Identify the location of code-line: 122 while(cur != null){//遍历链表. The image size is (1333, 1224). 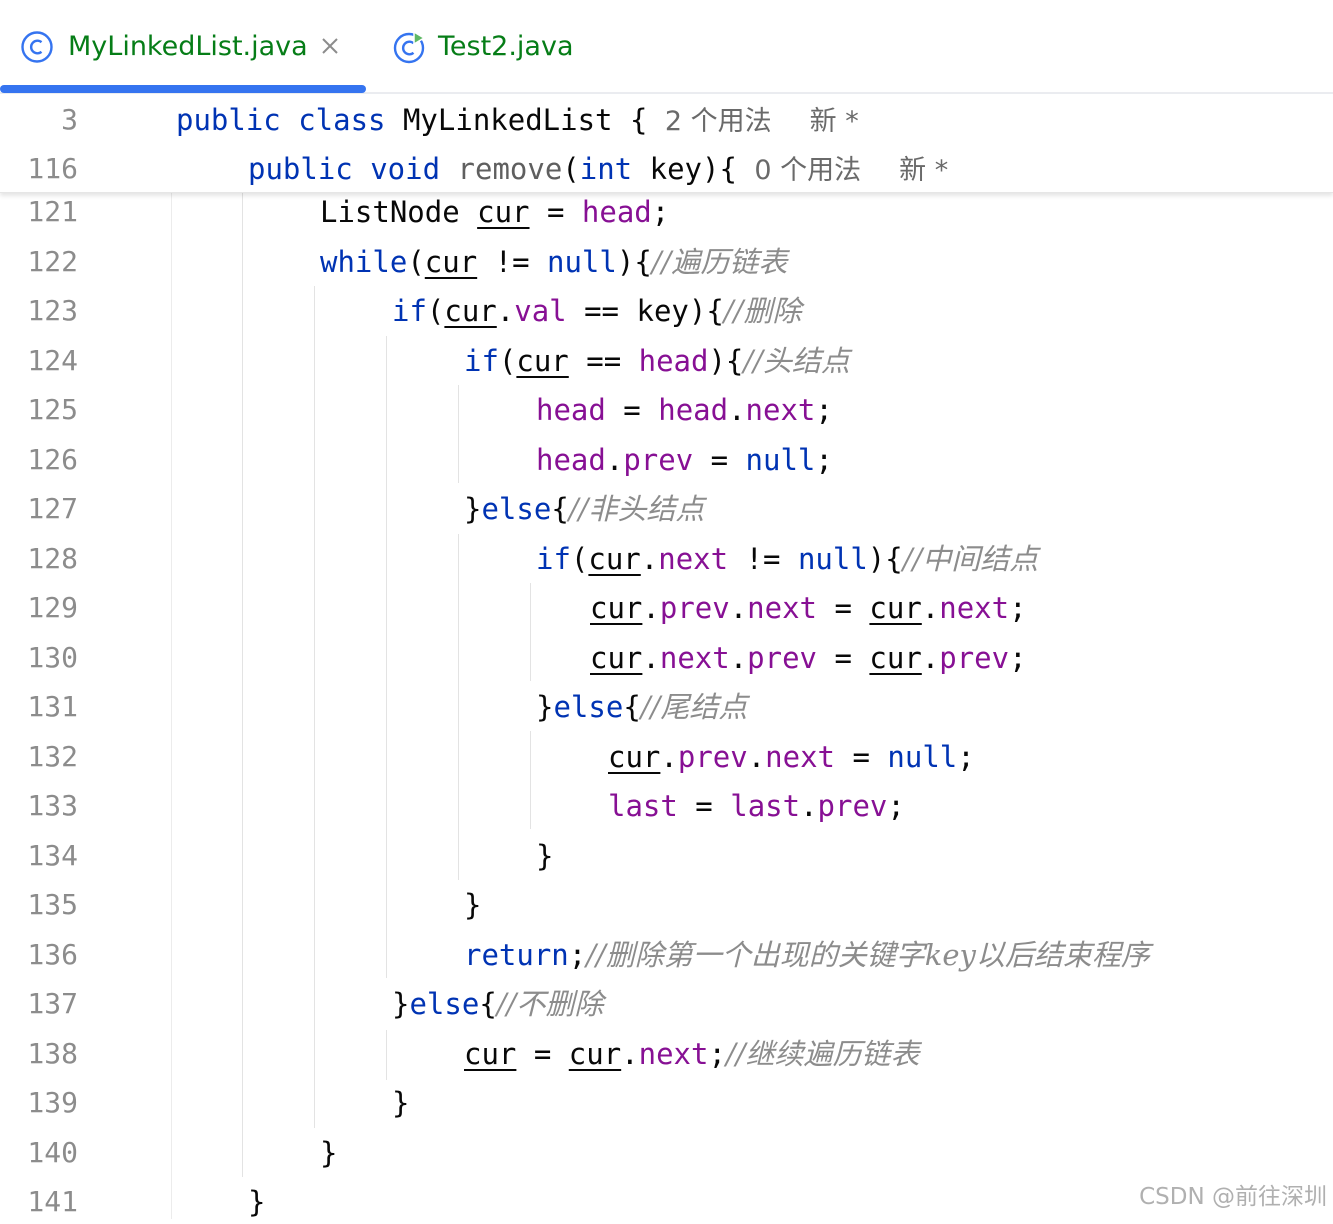
(666, 262).